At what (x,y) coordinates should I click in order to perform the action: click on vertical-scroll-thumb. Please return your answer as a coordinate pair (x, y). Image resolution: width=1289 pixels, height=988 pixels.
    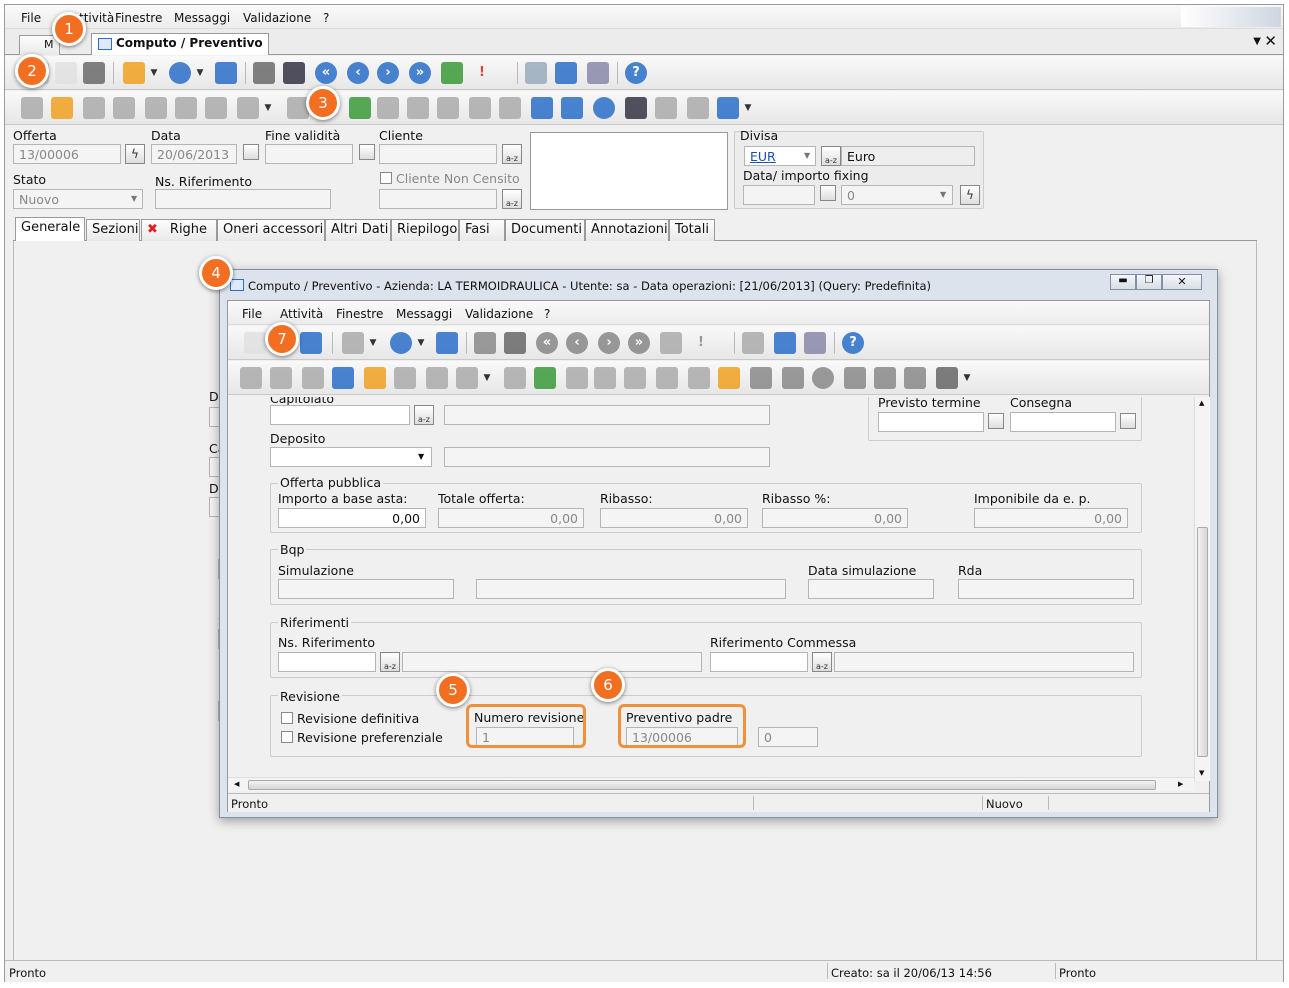
    Looking at the image, I should click on (1202, 642).